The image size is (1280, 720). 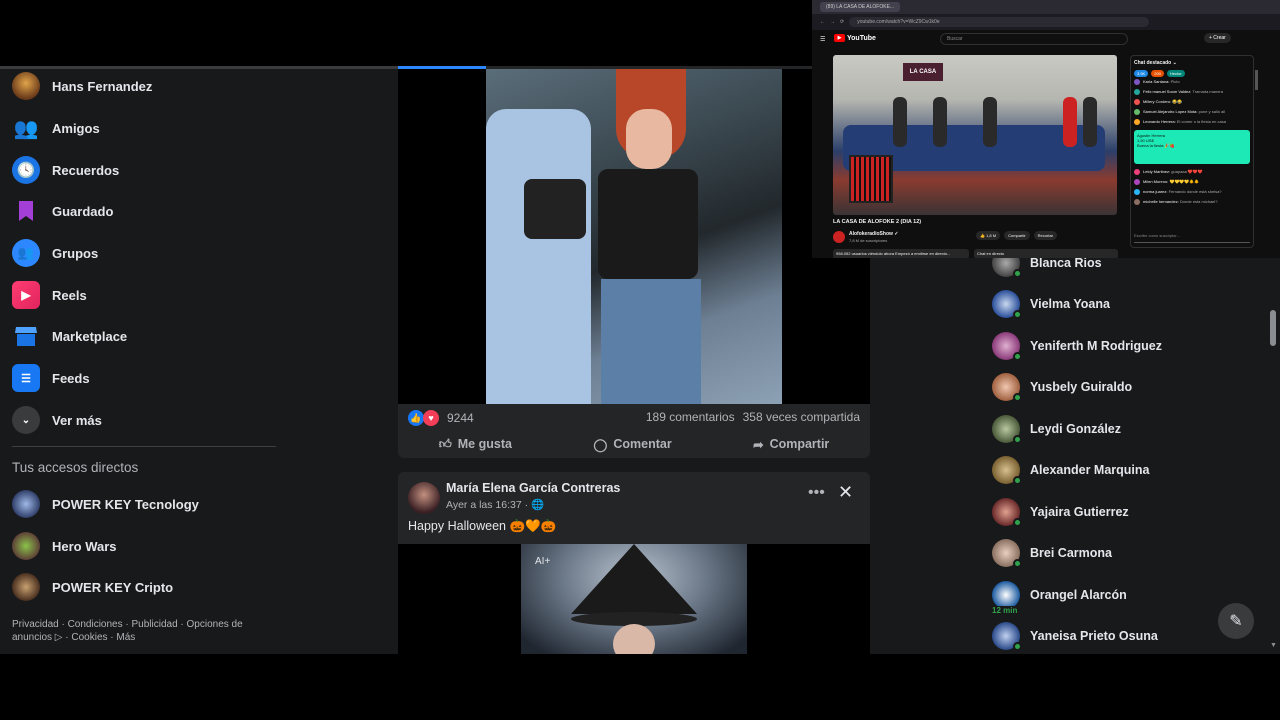 I want to click on chat-replay-tab: Chat en directo, so click(x=1046, y=253).